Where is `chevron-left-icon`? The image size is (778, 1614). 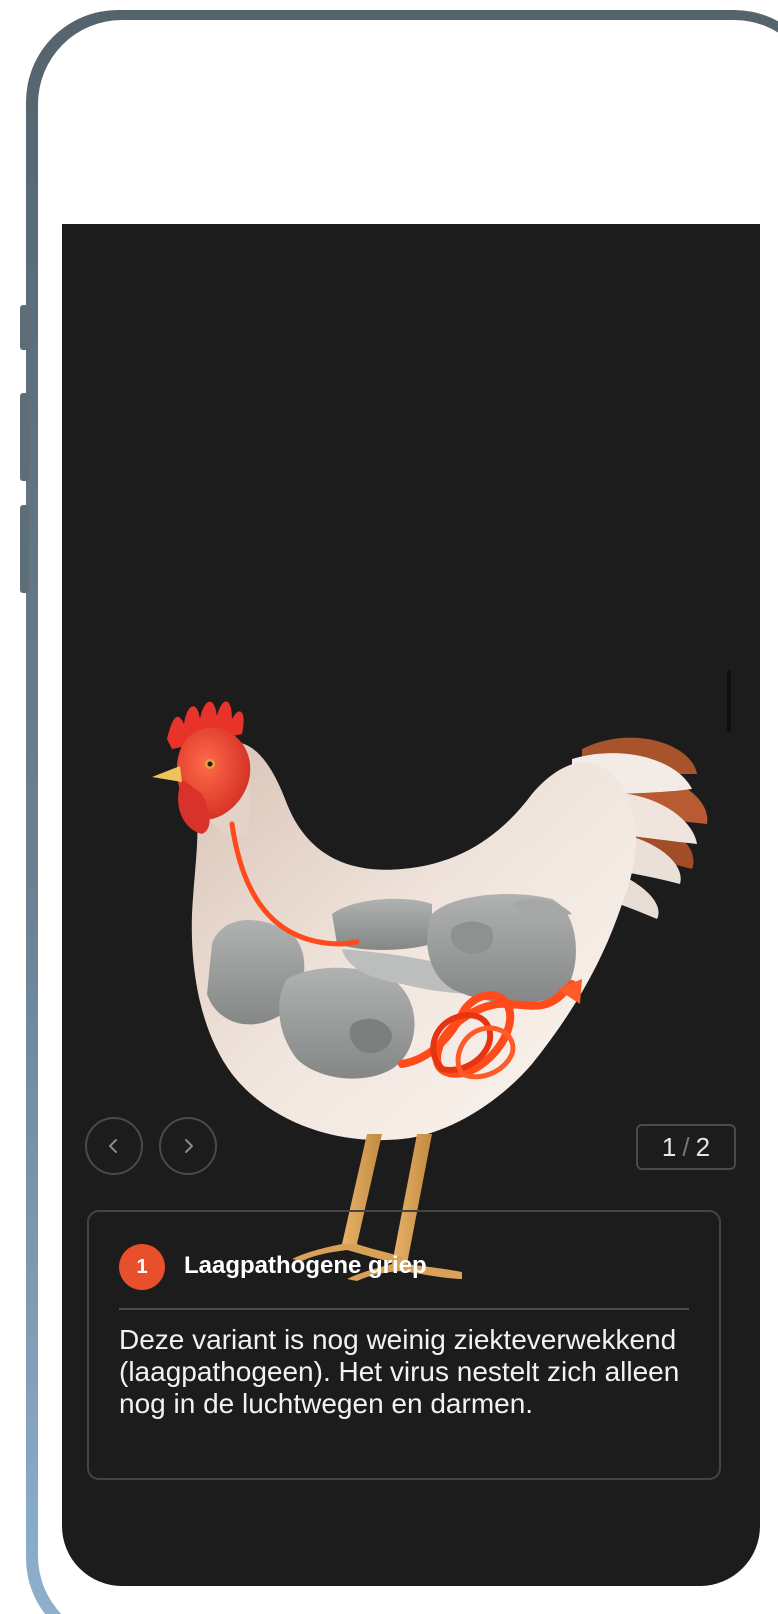 chevron-left-icon is located at coordinates (113, 1146).